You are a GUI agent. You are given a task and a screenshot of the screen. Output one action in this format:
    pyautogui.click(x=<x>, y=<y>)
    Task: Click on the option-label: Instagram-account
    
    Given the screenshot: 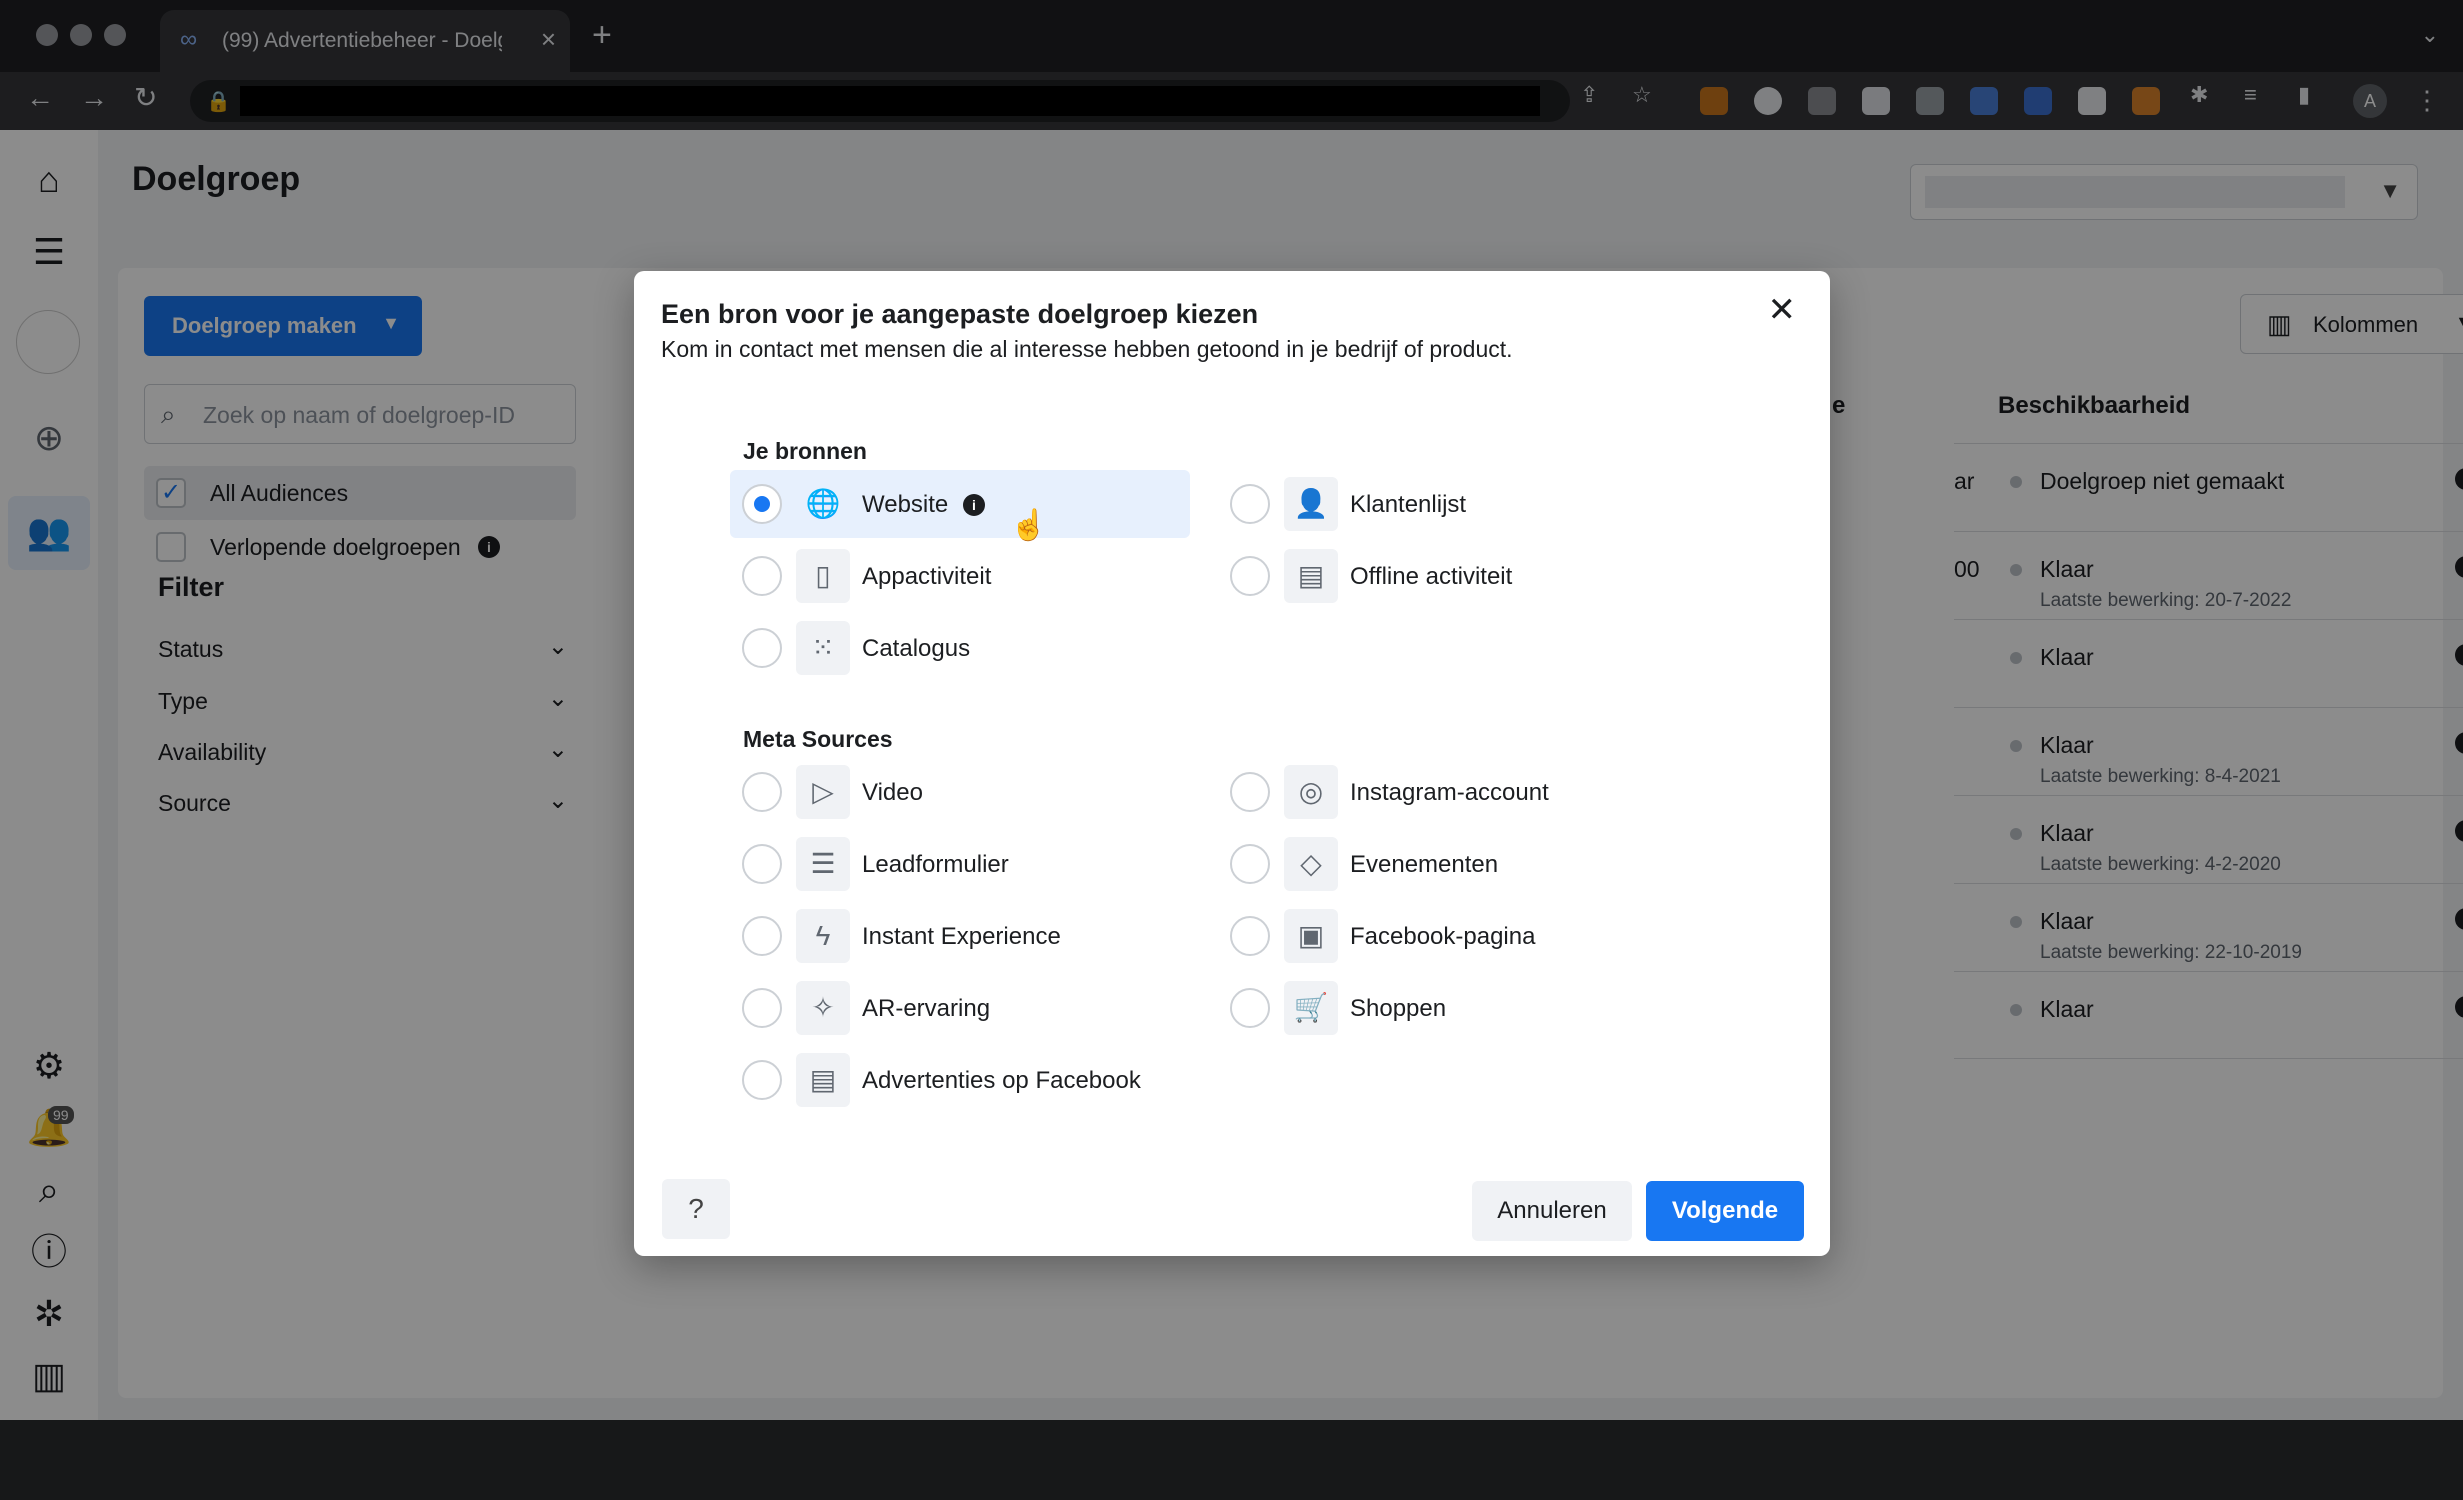 What is the action you would take?
    pyautogui.click(x=1449, y=792)
    